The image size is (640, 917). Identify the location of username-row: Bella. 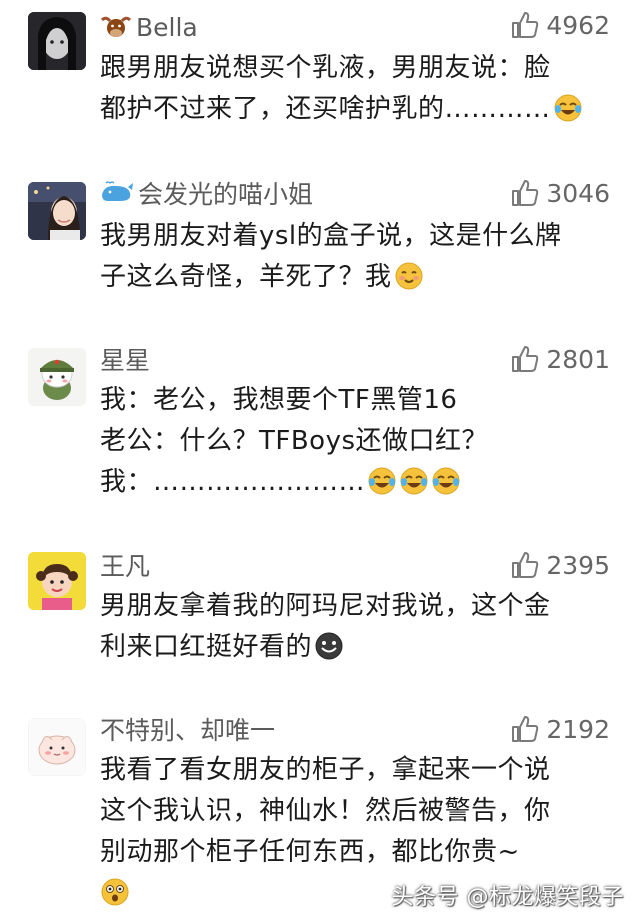
(149, 27).